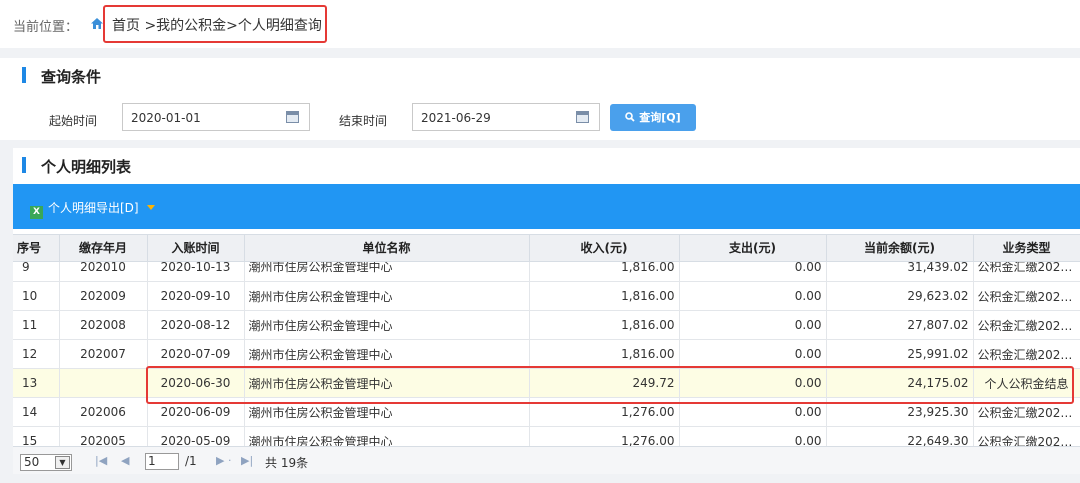 Image resolution: width=1080 pixels, height=483 pixels. I want to click on cell-balance: 25,991.02, so click(900, 354).